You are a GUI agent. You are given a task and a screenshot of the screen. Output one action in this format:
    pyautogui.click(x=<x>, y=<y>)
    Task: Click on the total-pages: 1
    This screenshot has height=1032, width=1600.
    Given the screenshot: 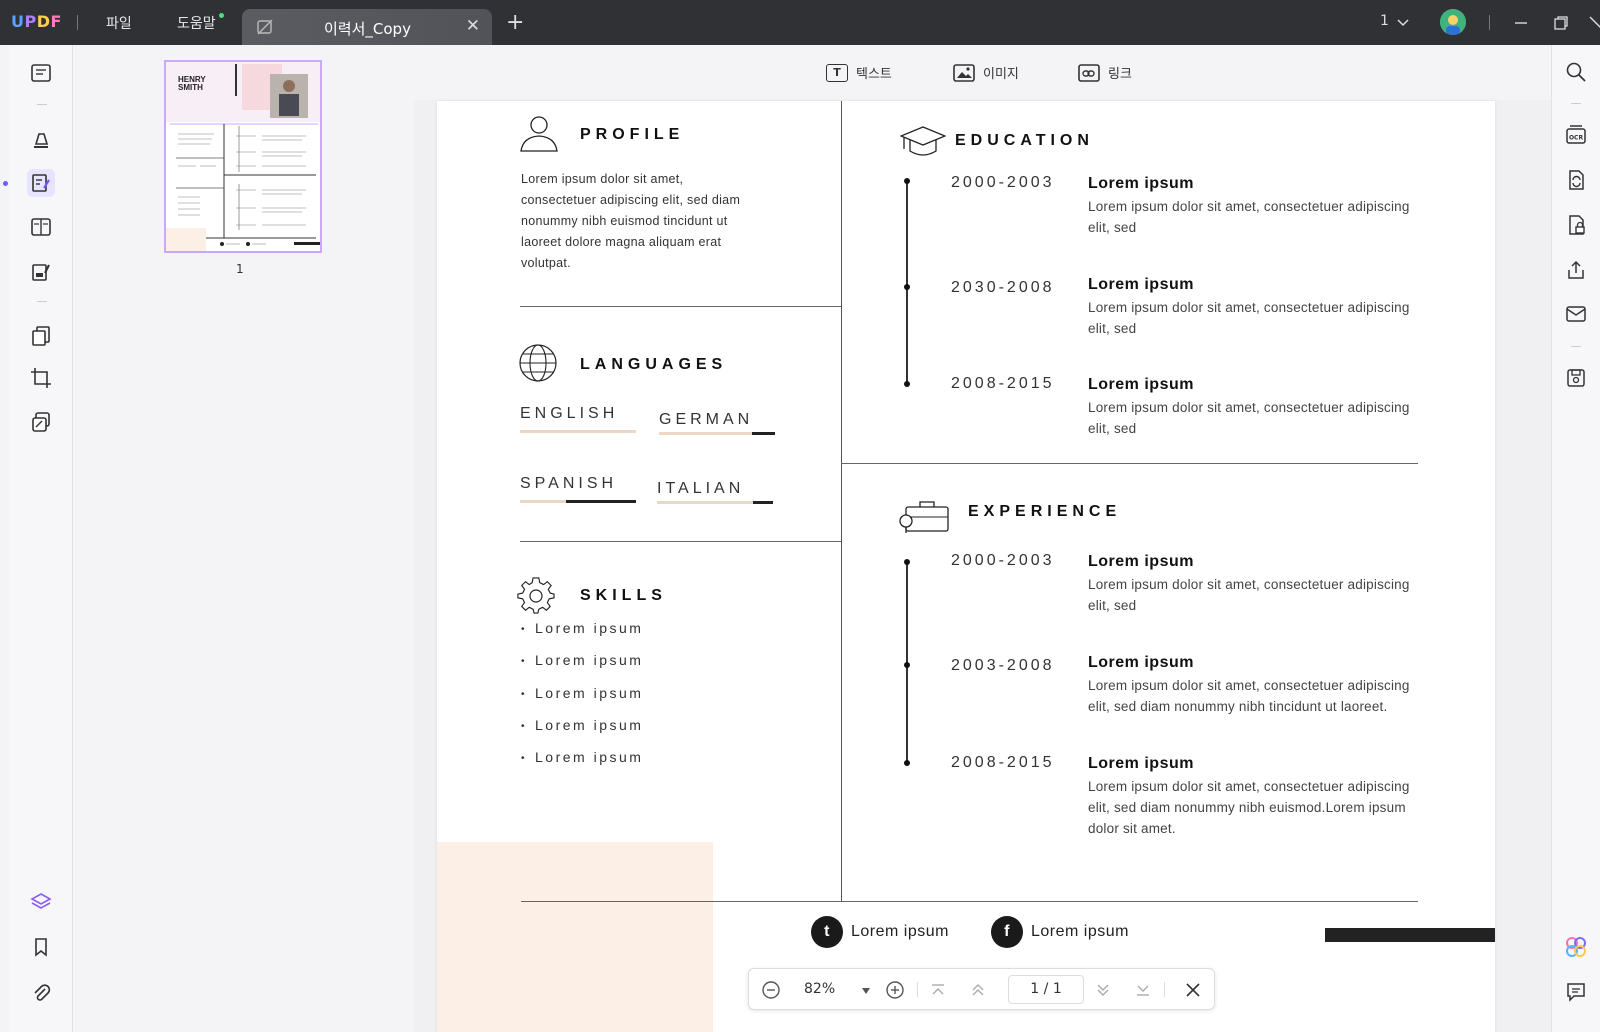 What is the action you would take?
    pyautogui.click(x=1057, y=989)
    